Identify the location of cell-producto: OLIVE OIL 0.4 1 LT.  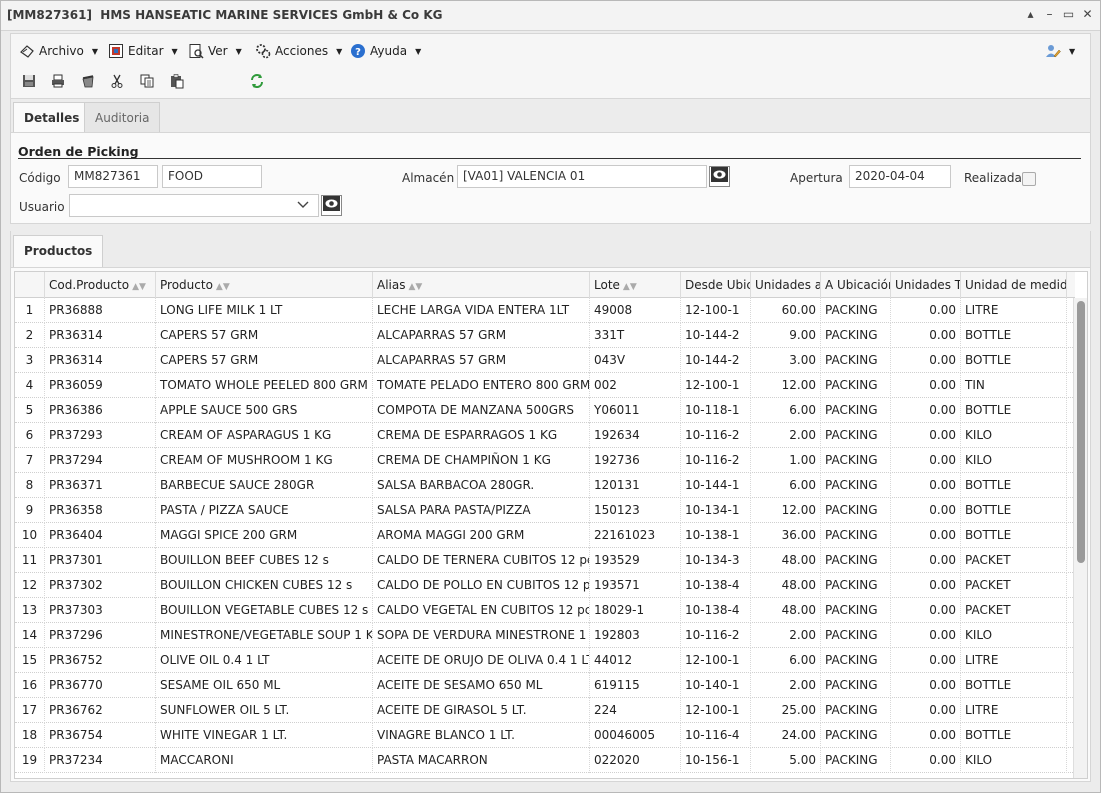
(264, 660).